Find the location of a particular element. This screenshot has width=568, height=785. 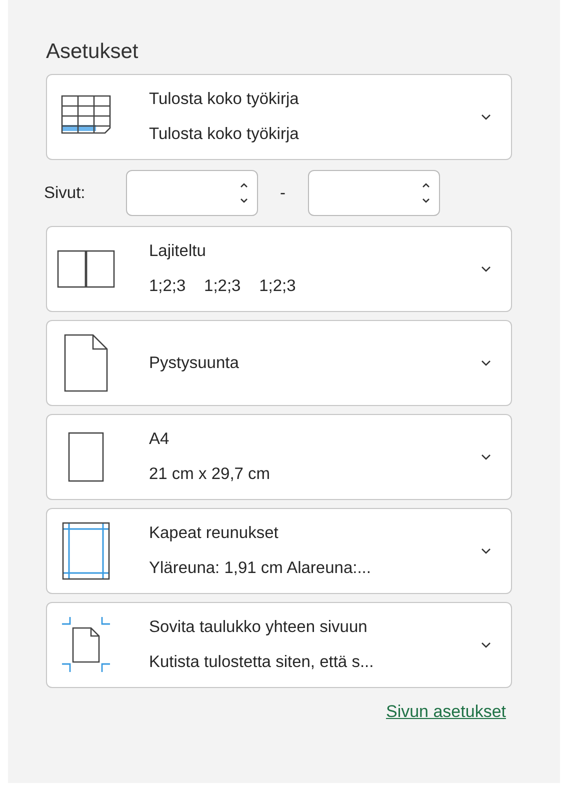

print-setting-dropdown: A4 21 cm x 29,7 cm is located at coordinates (279, 457).